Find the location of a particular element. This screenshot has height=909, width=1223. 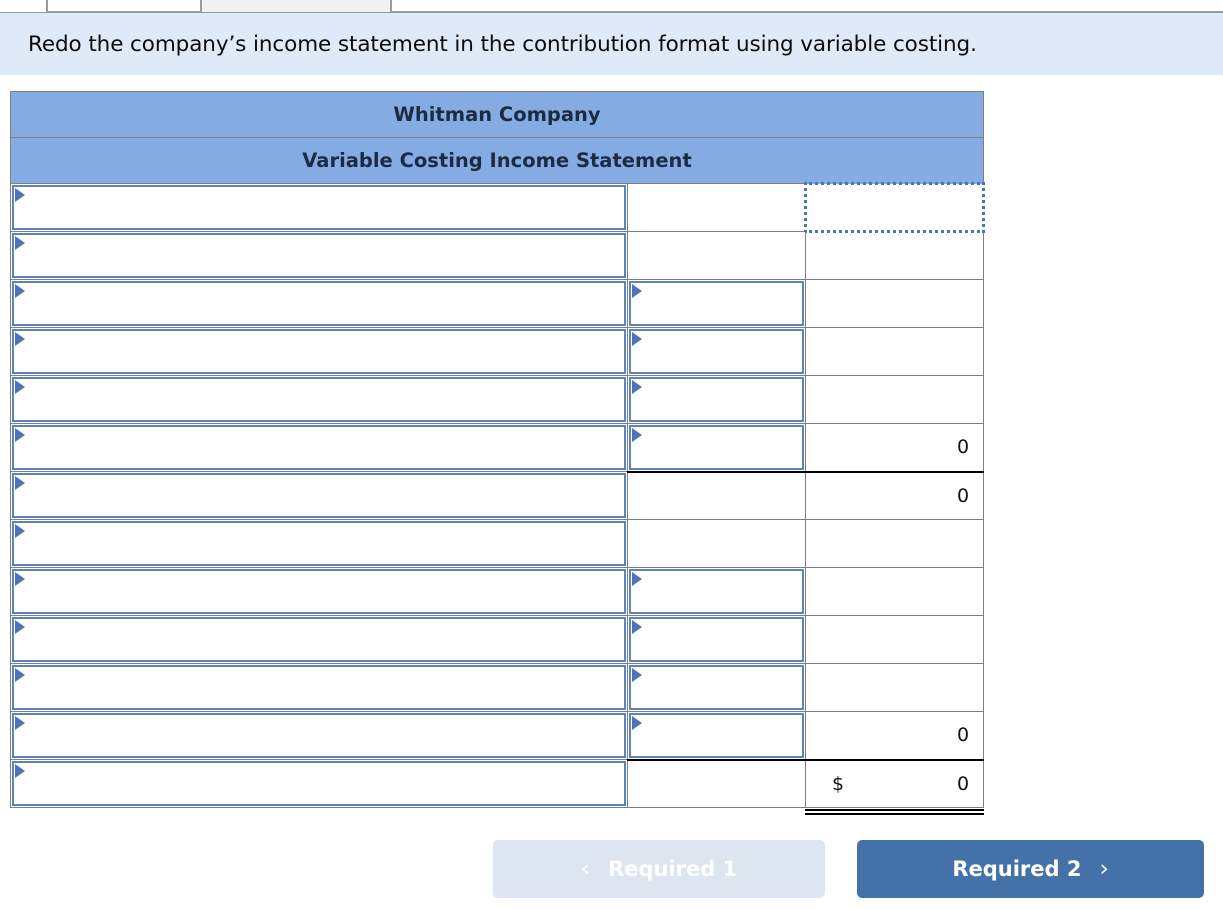

table-row: $0 is located at coordinates (497, 786).